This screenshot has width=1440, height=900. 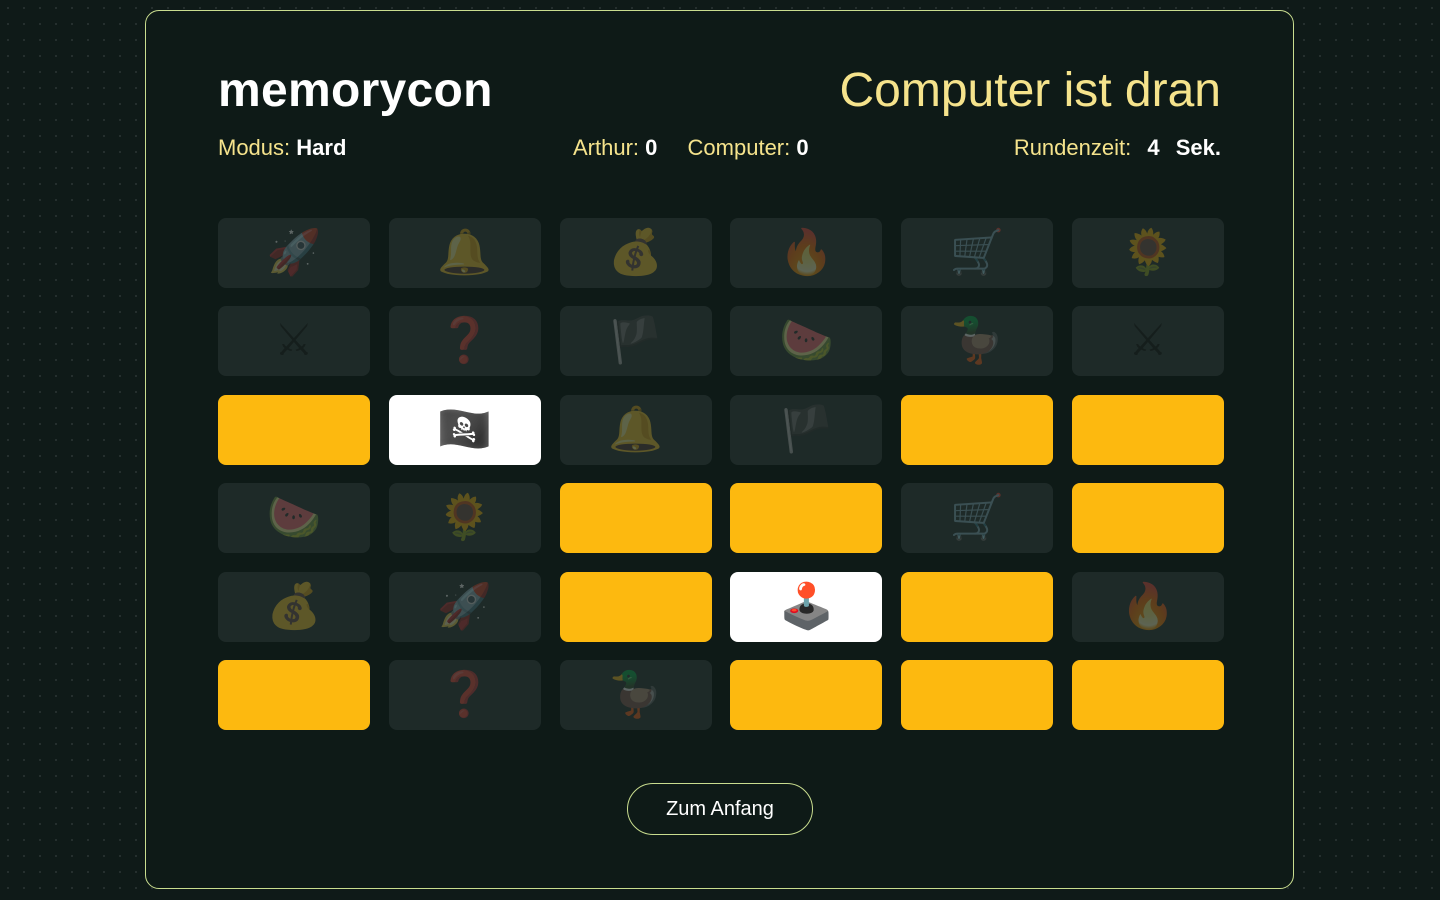 I want to click on app-title: memorycon, so click(x=355, y=90).